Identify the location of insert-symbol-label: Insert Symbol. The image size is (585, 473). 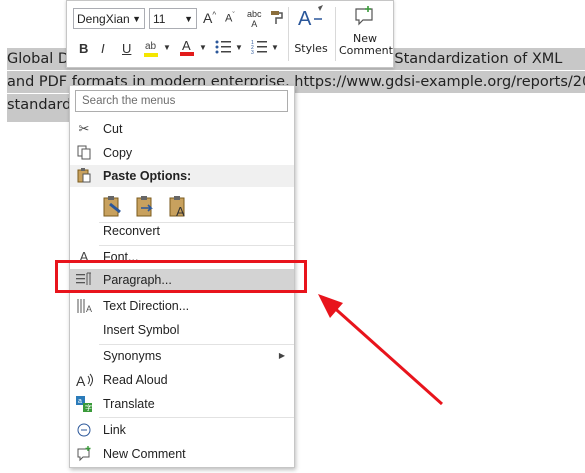
(141, 330).